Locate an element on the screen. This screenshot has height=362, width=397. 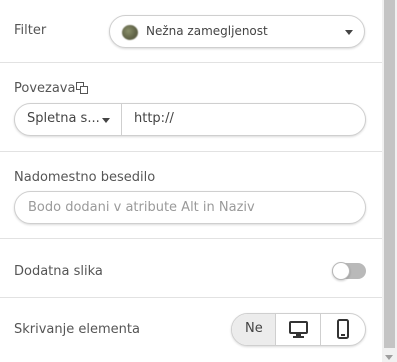
link-url-input: http:// is located at coordinates (154, 118).